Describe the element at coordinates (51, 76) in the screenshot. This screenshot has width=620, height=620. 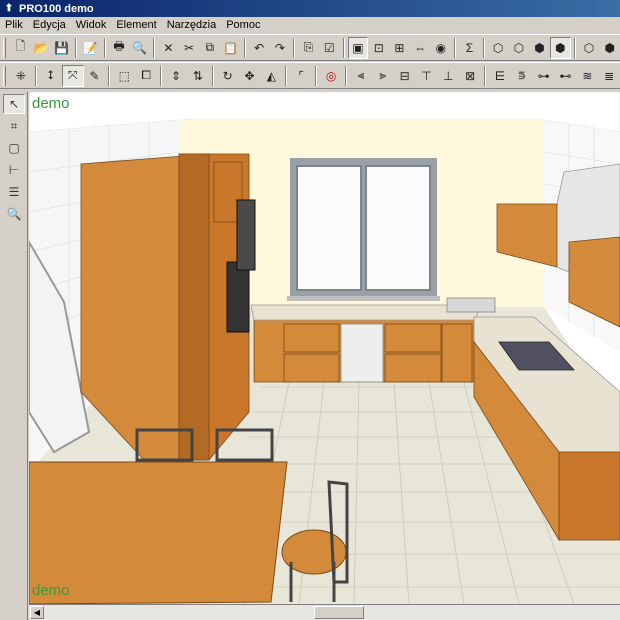
I see `move-icon: ⭥` at that location.